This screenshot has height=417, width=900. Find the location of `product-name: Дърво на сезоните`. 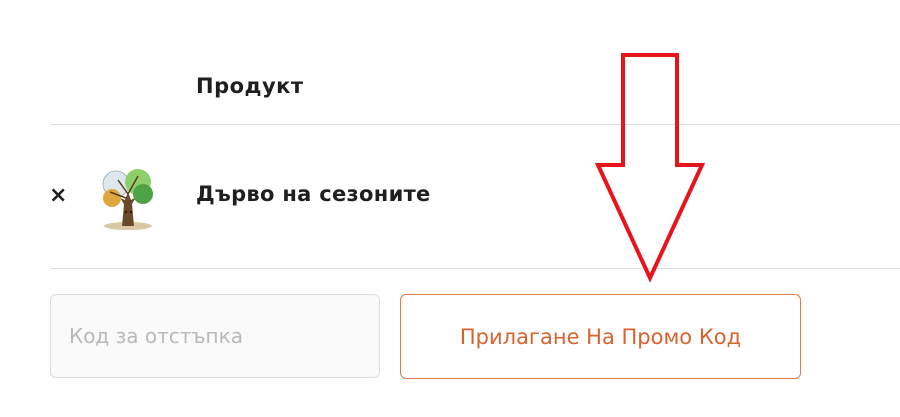

product-name: Дърво на сезоните is located at coordinates (313, 194).